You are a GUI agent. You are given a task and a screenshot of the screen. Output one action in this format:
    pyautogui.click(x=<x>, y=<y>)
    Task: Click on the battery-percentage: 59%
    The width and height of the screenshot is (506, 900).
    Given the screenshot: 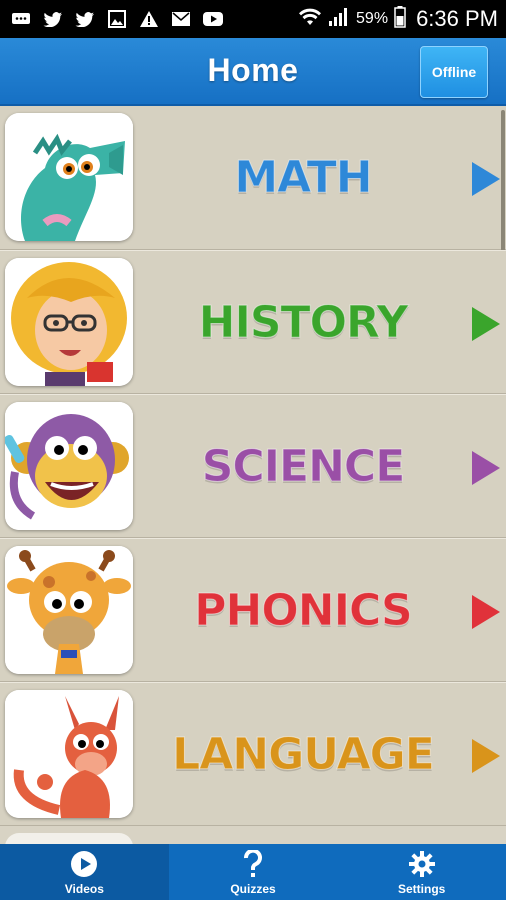 What is the action you would take?
    pyautogui.click(x=372, y=18)
    